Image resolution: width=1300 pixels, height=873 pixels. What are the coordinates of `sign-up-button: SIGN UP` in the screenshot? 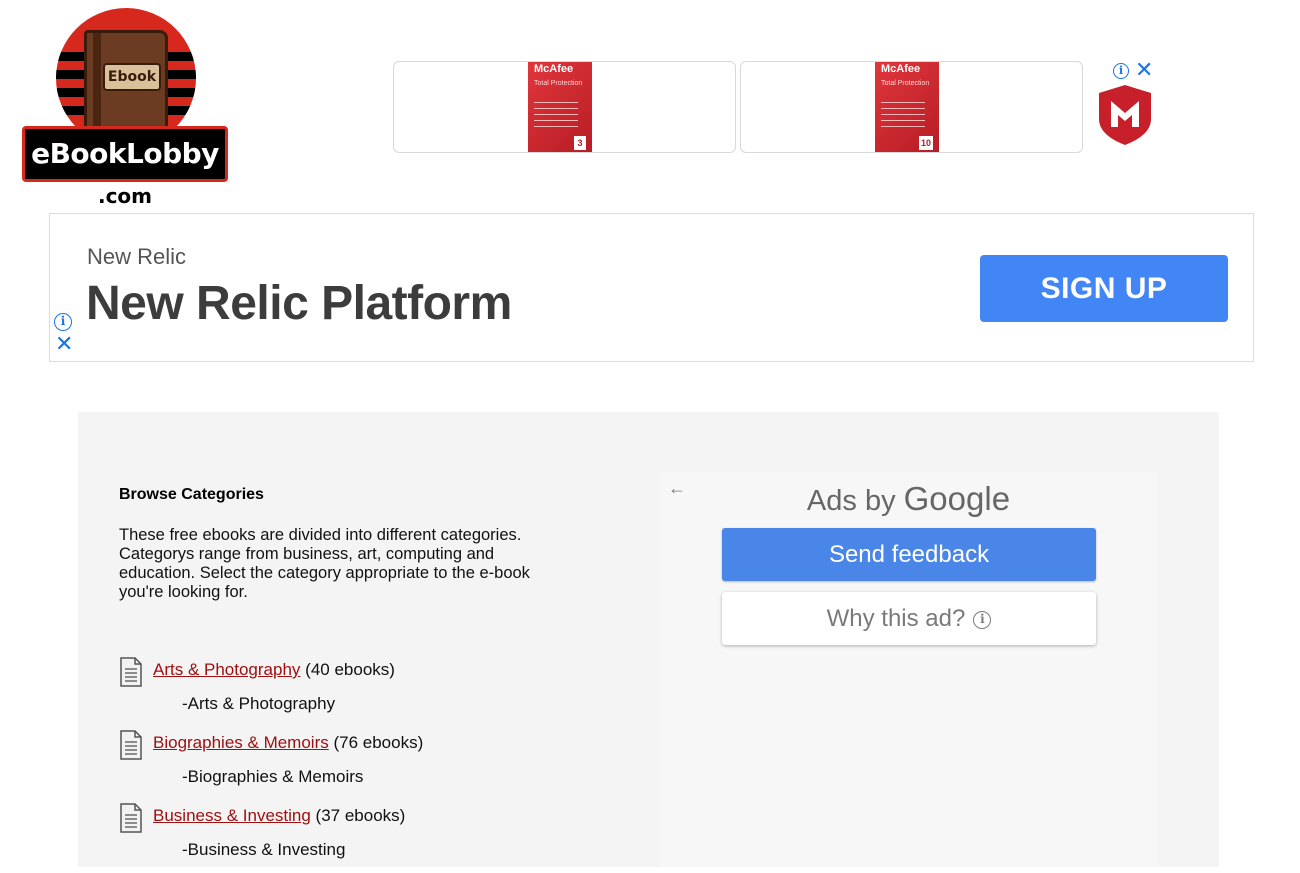 It's located at (1104, 288).